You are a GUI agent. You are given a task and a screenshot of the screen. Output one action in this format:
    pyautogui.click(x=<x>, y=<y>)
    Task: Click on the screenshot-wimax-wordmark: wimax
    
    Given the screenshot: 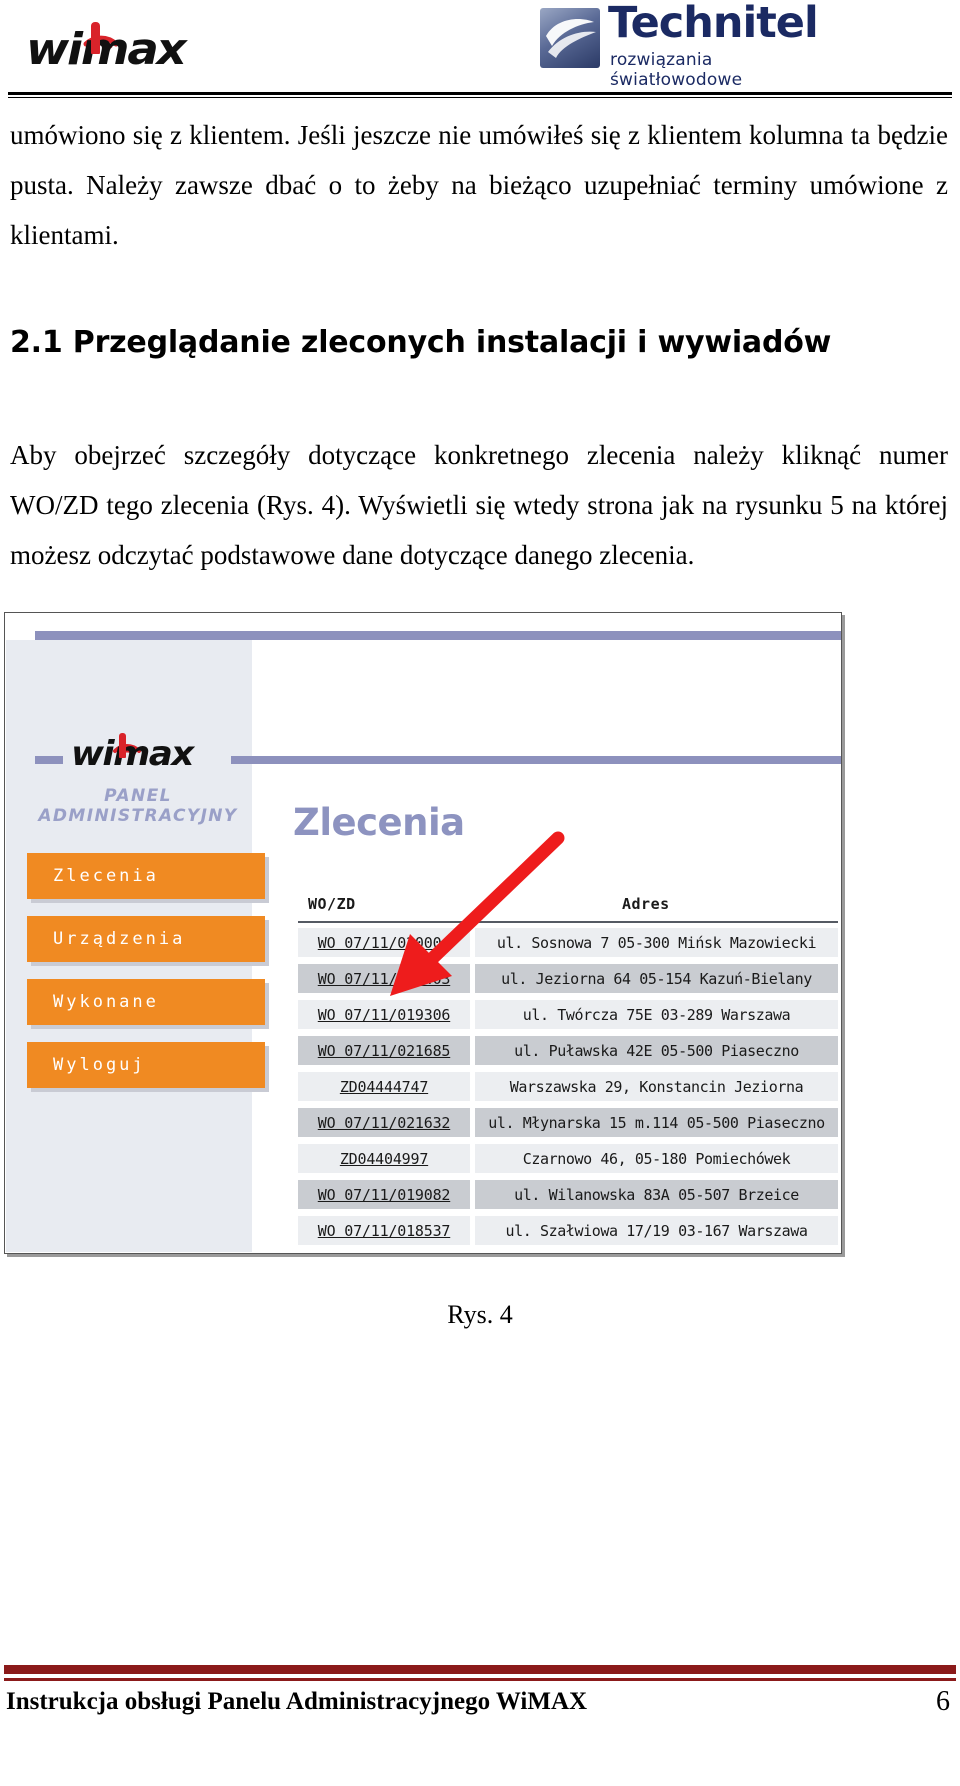 What is the action you would take?
    pyautogui.click(x=132, y=754)
    